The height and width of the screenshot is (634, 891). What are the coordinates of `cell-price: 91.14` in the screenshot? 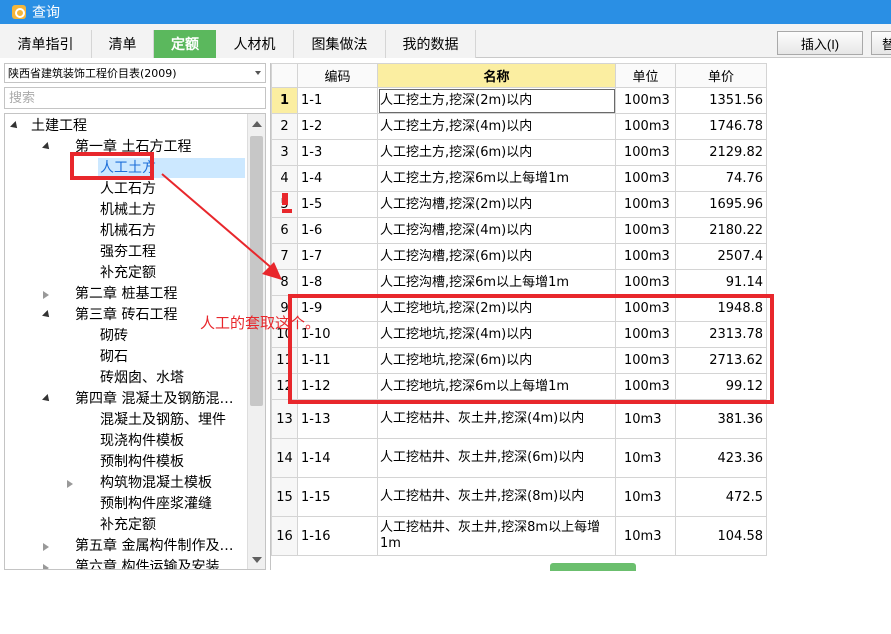 It's located at (721, 282).